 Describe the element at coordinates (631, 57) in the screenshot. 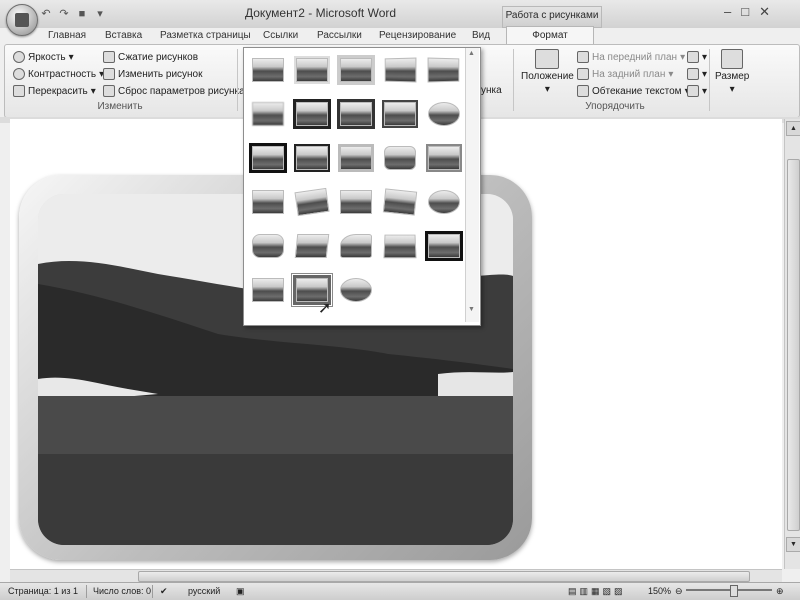

I see `bring-to-front-button: На передний план ▾` at that location.